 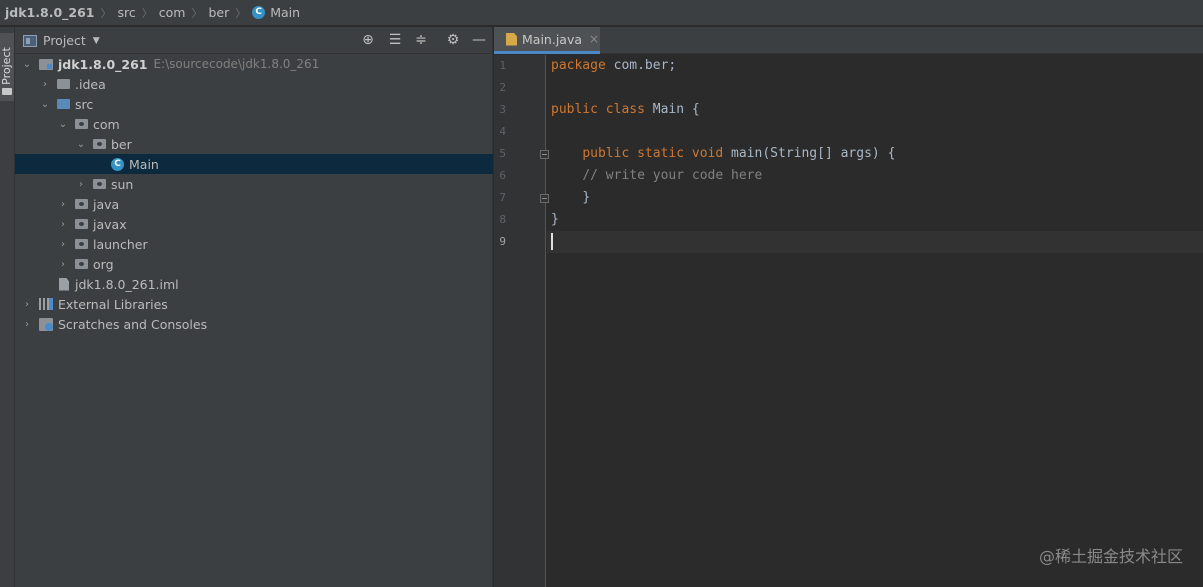 I want to click on project-view-selector: Project ▼, so click(x=61, y=40).